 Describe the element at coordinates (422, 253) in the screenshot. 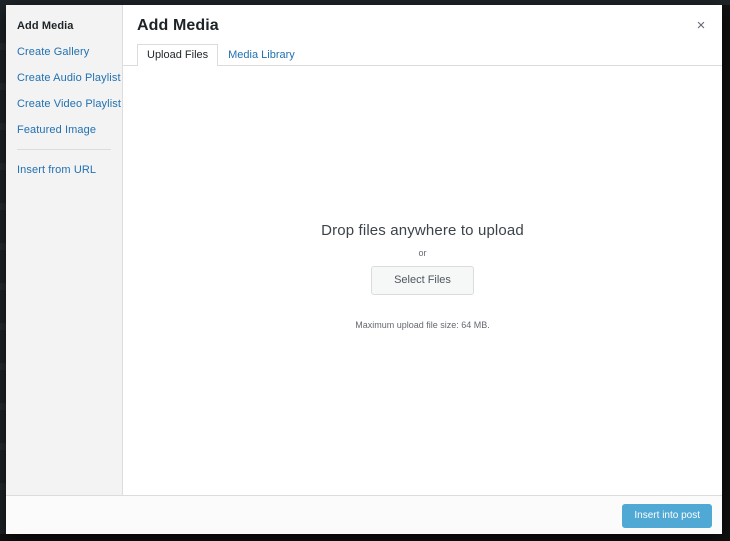

I see `drop-or-label: or` at that location.